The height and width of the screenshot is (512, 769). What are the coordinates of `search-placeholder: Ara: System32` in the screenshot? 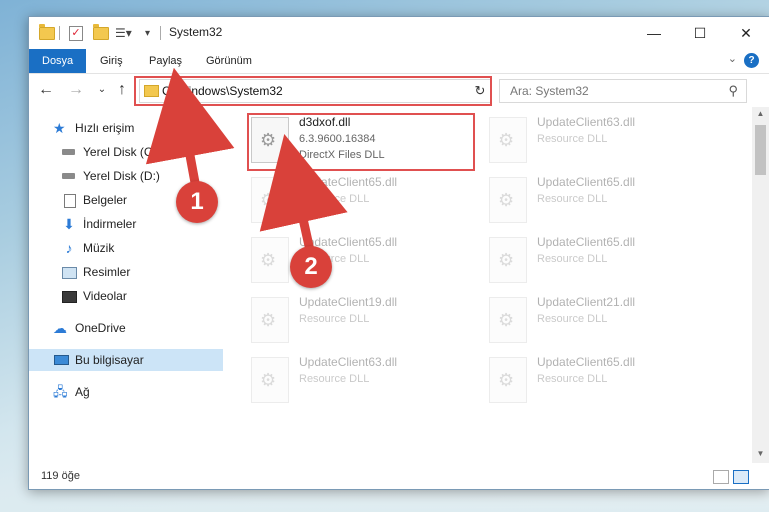 It's located at (549, 91).